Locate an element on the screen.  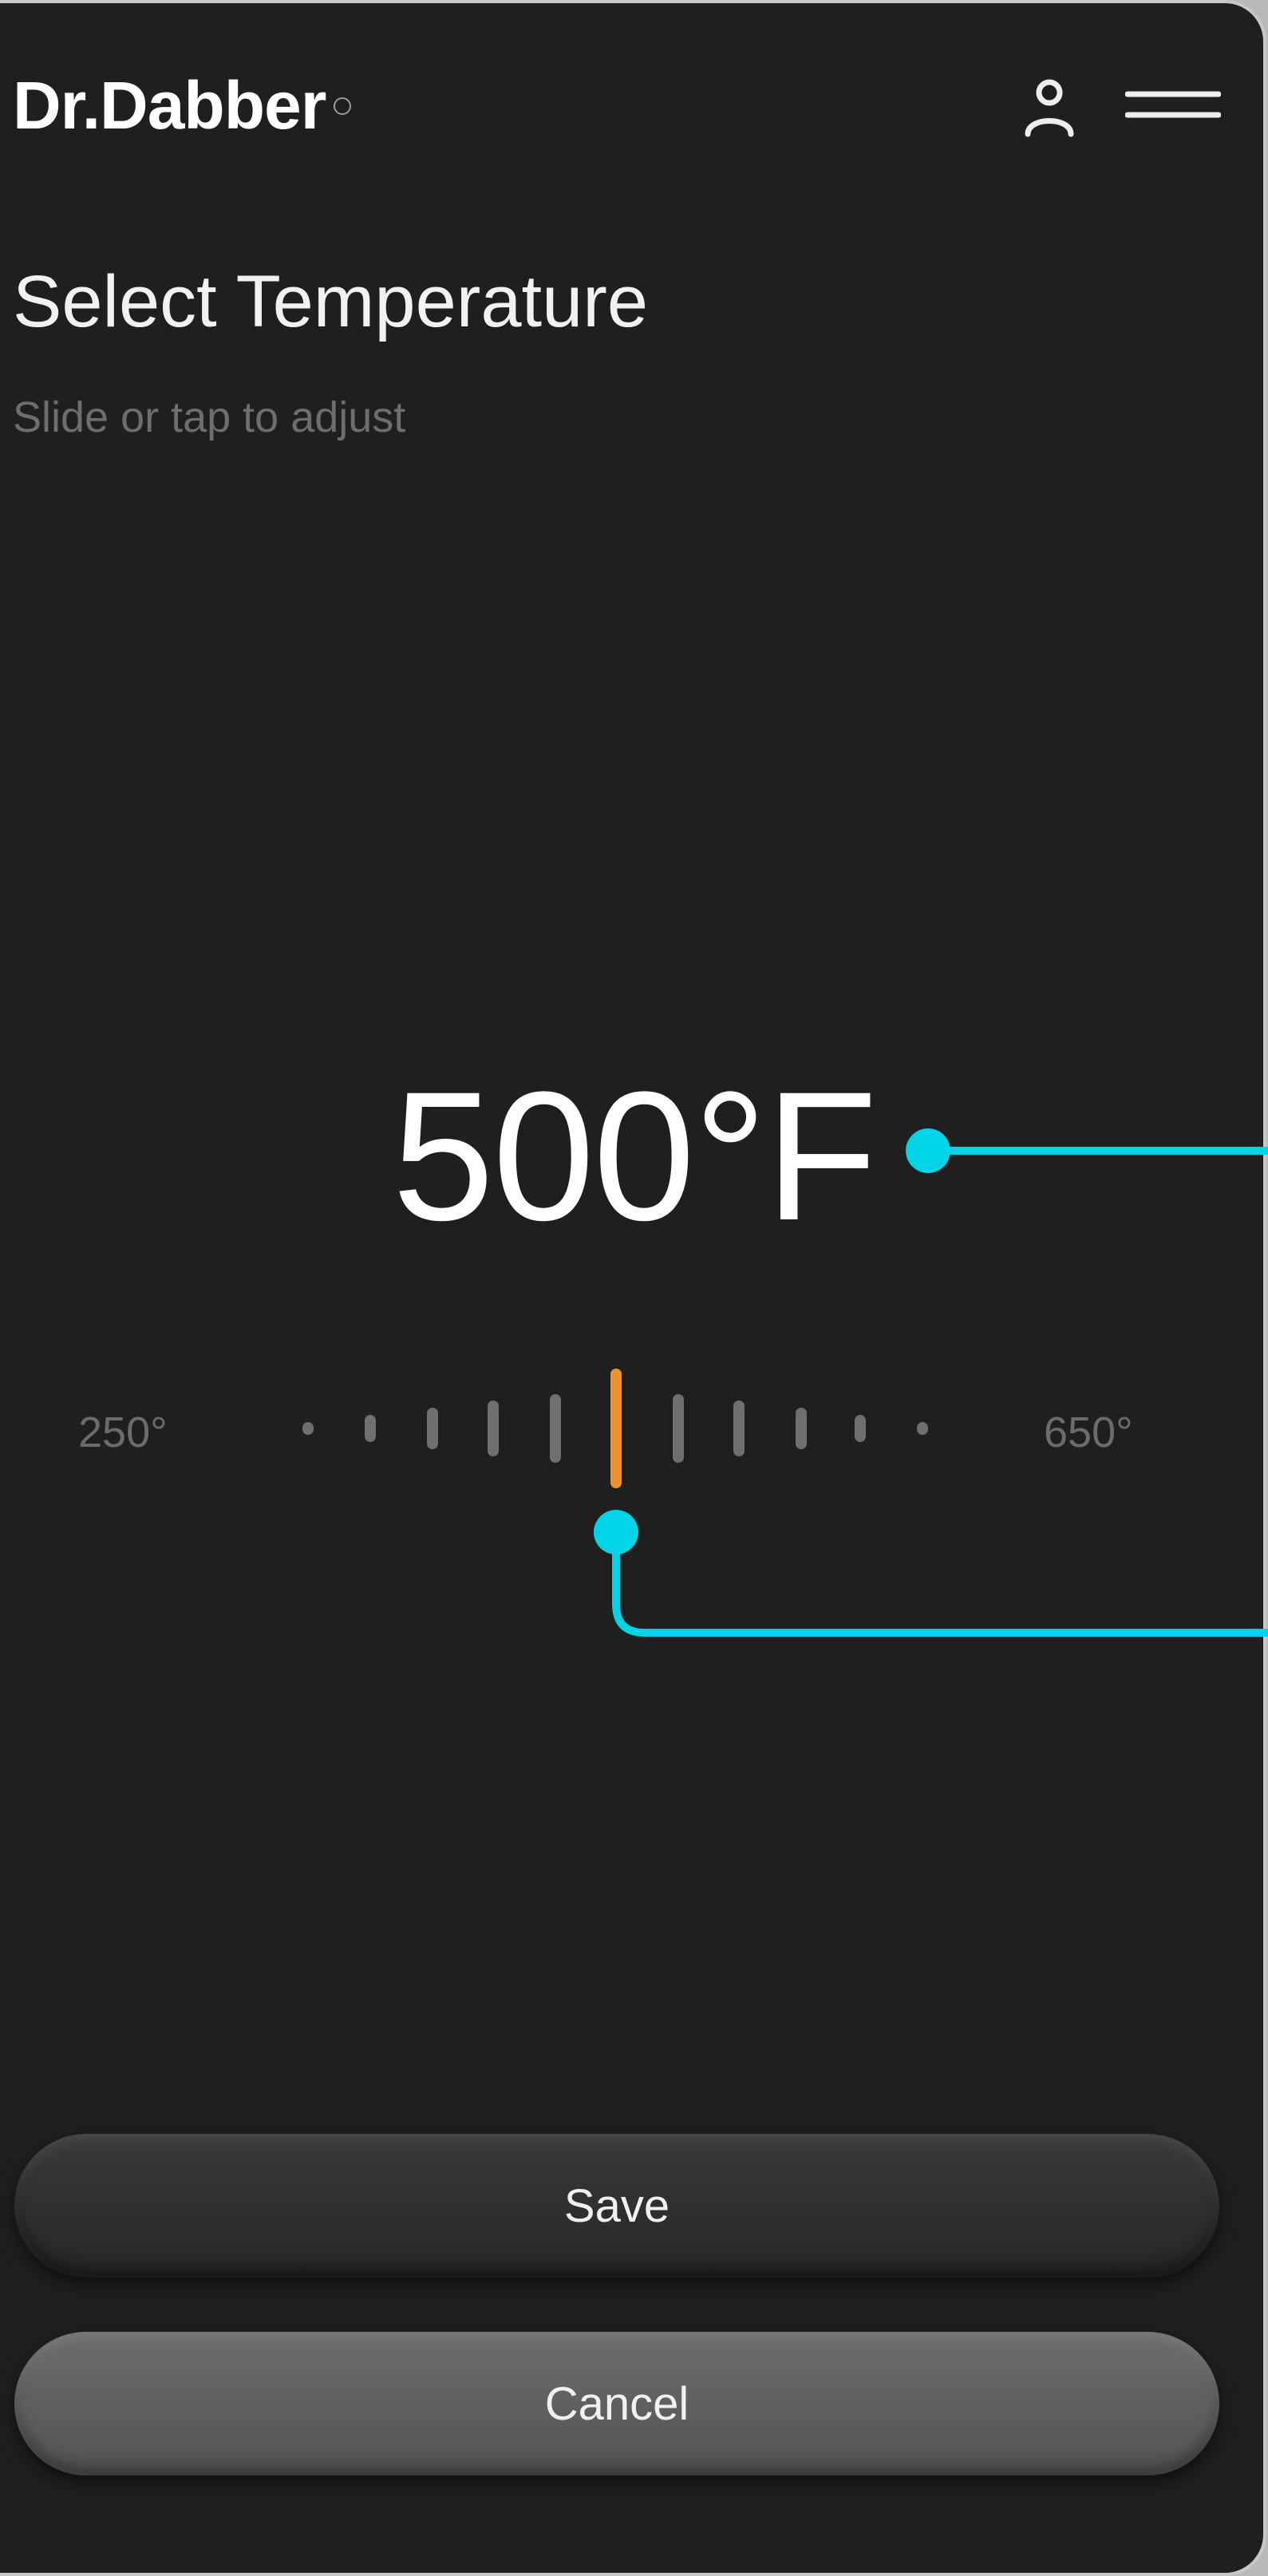
user-icon is located at coordinates (1049, 107).